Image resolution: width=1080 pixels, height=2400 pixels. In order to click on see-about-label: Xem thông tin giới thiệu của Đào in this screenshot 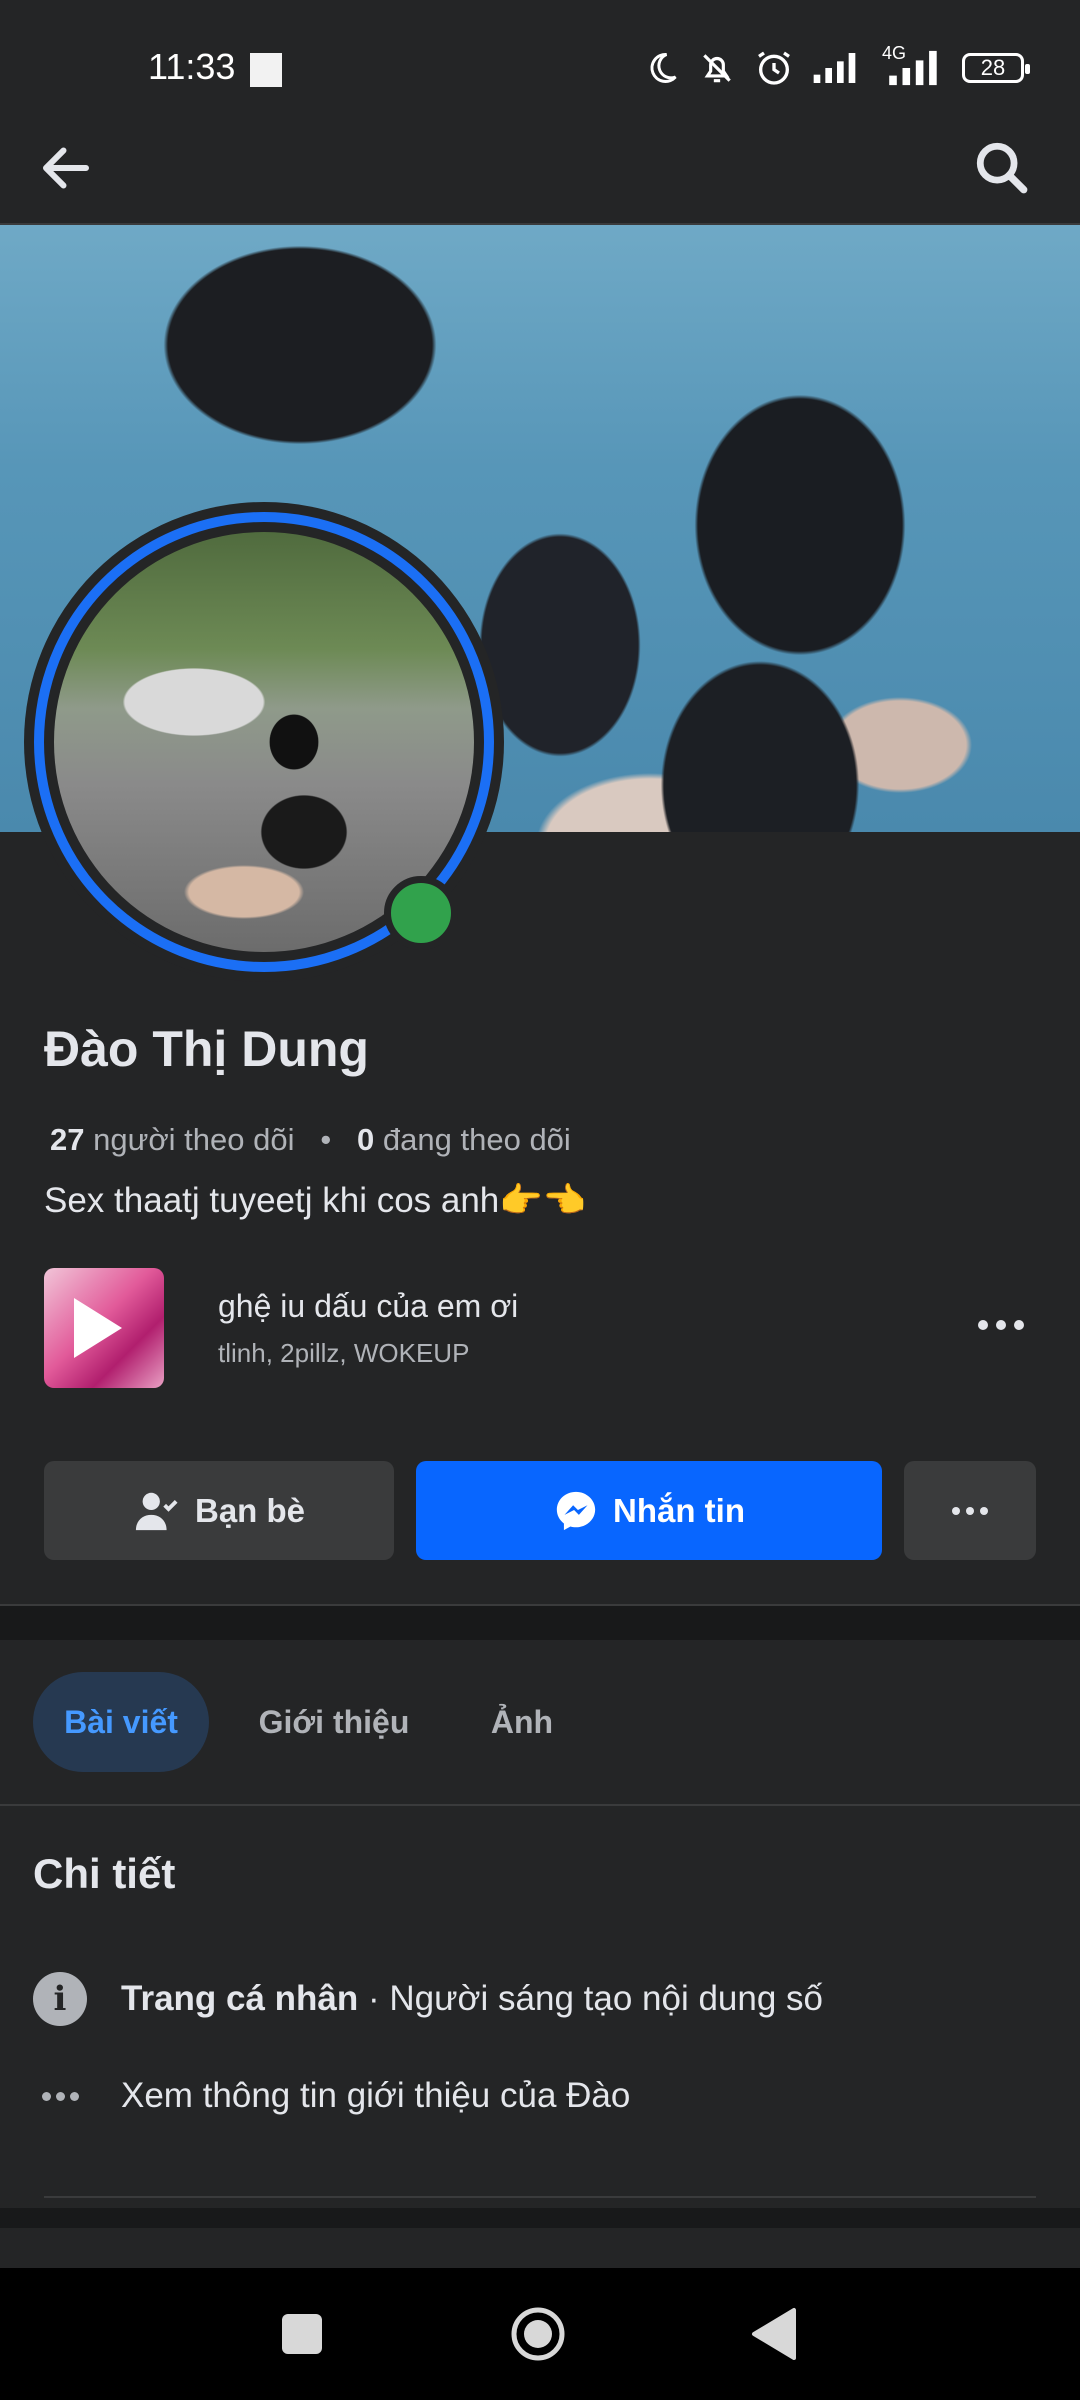, I will do `click(376, 2095)`.